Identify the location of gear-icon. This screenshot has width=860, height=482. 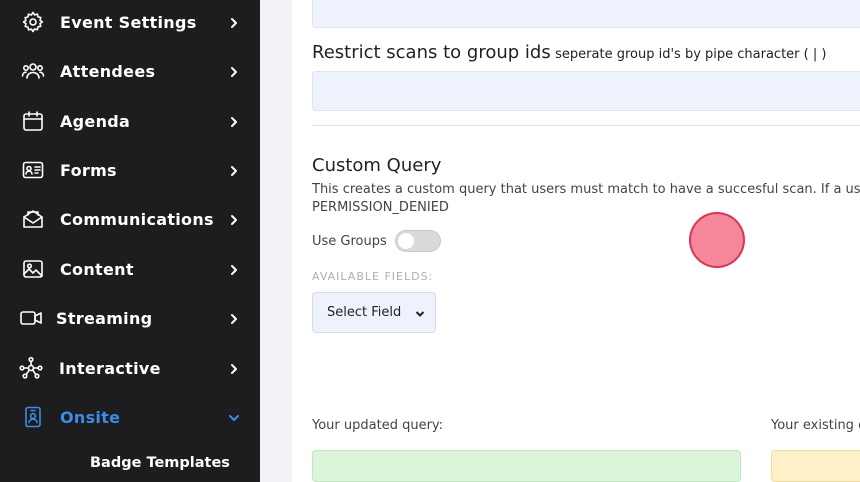
(33, 22).